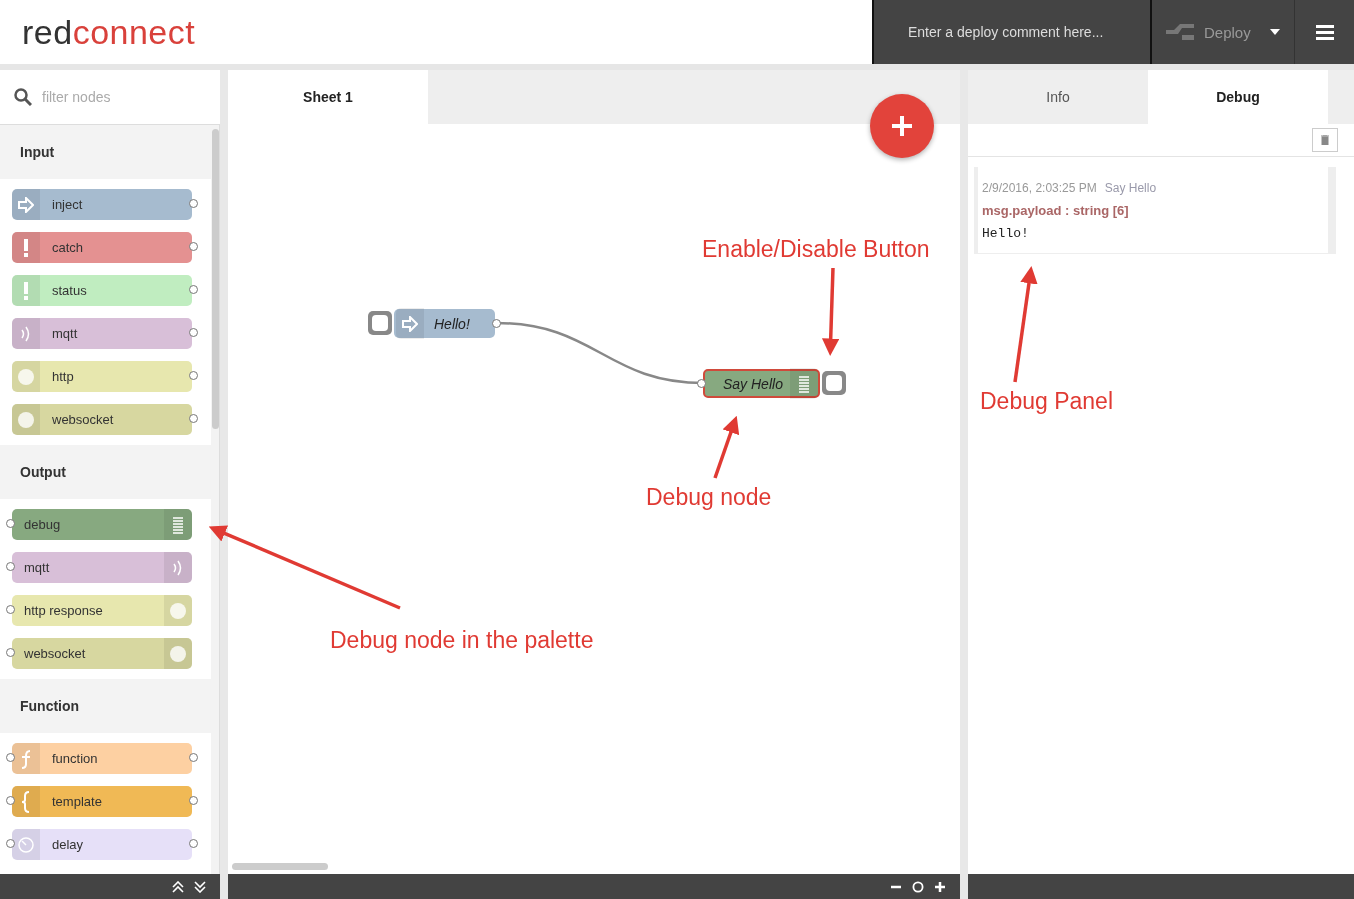 Image resolution: width=1354 pixels, height=899 pixels. Describe the element at coordinates (26, 844) in the screenshot. I see `timer-icon` at that location.